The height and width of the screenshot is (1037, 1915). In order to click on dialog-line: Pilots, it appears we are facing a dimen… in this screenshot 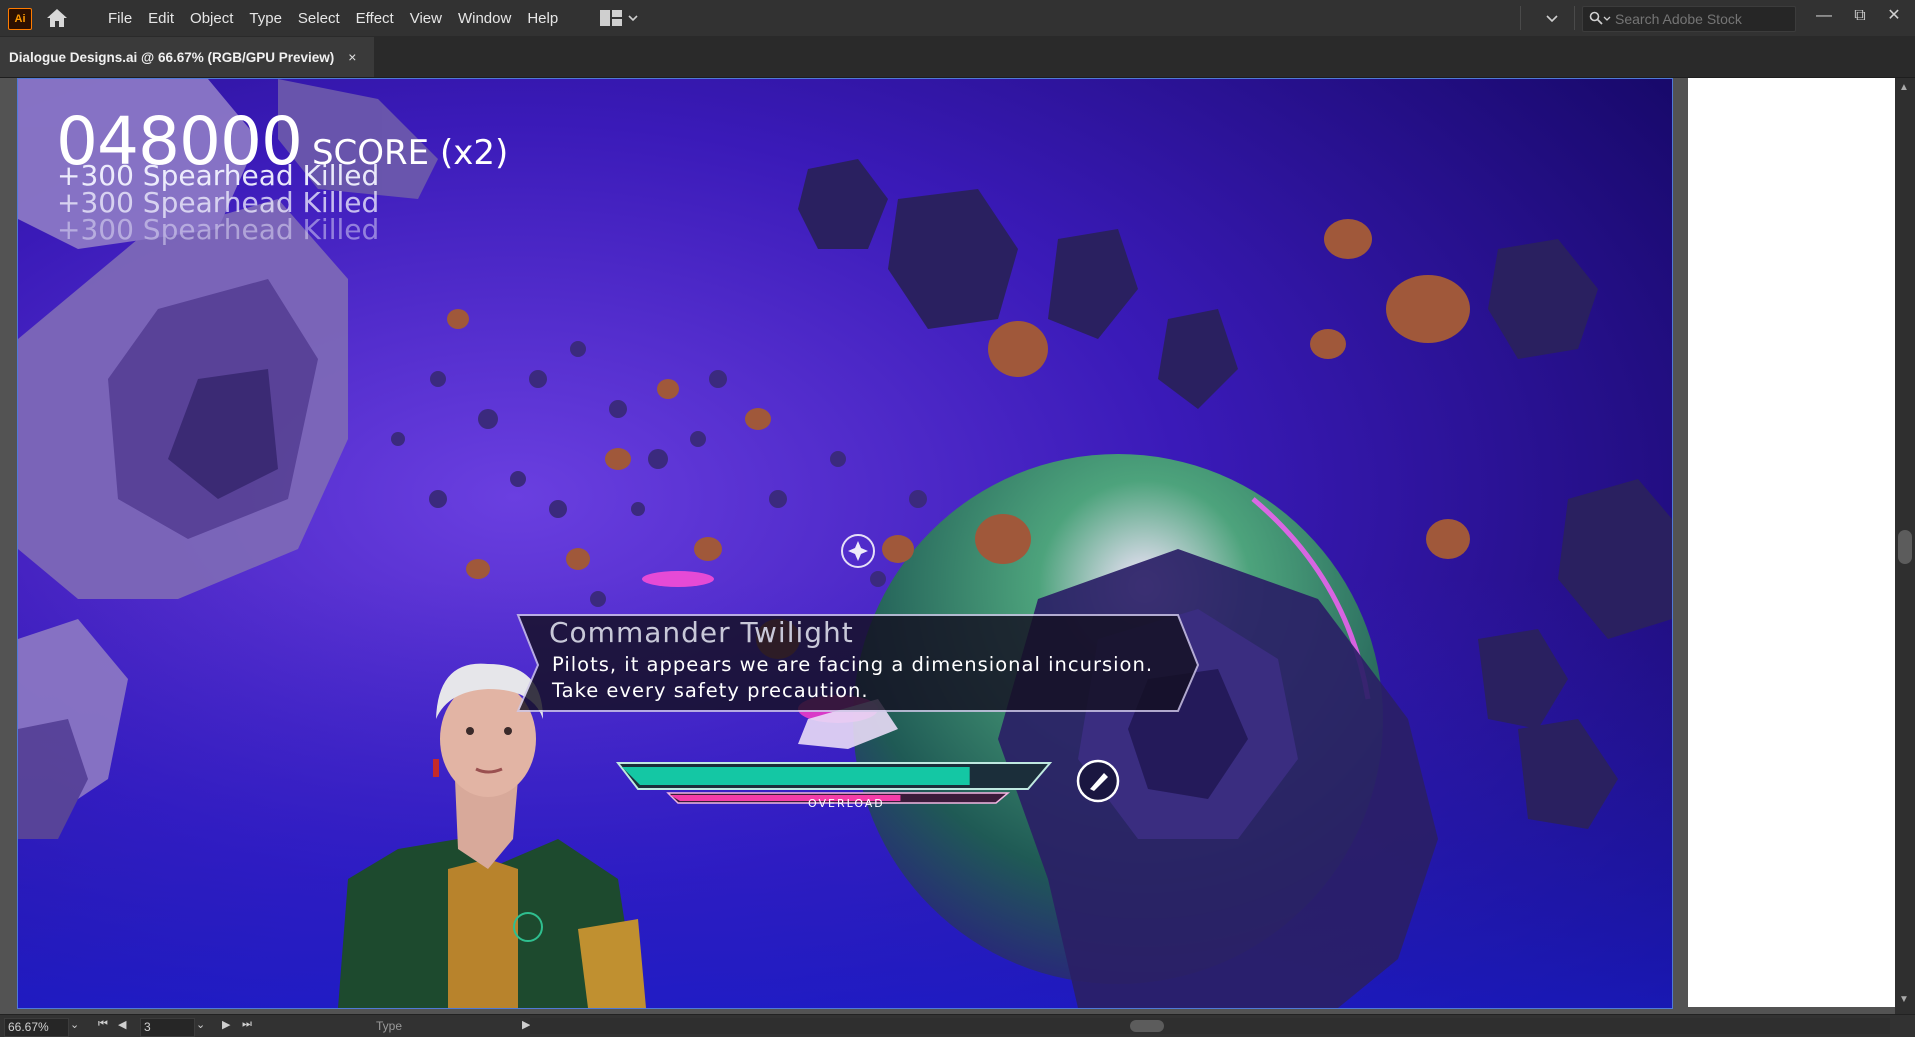, I will do `click(853, 664)`.